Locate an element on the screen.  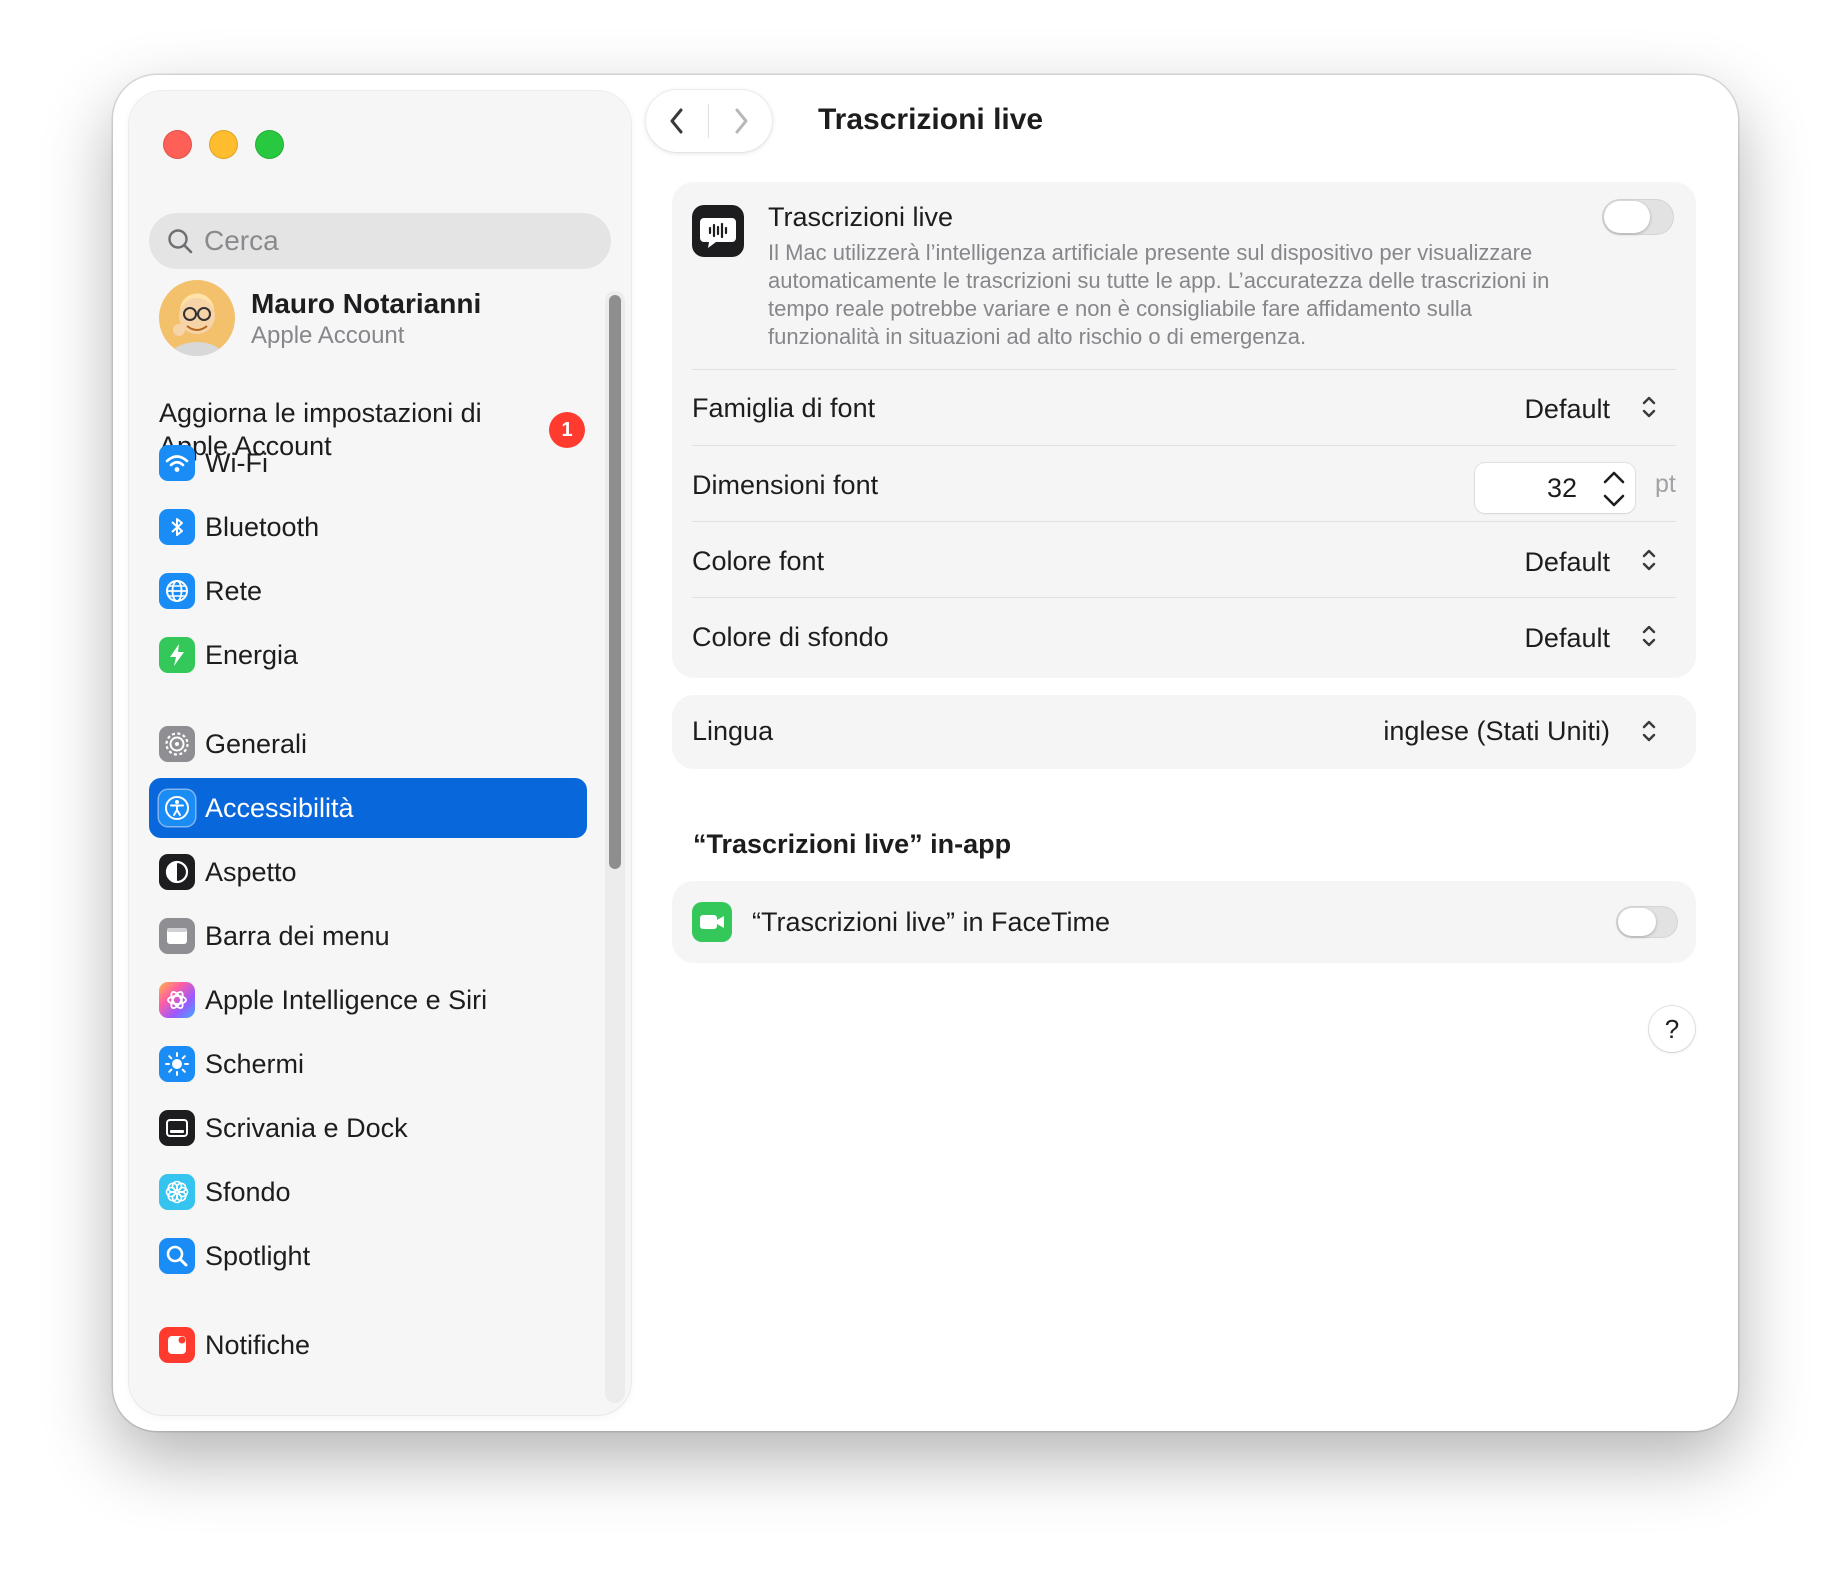
font-family-value: Default is located at coordinates (1567, 409).